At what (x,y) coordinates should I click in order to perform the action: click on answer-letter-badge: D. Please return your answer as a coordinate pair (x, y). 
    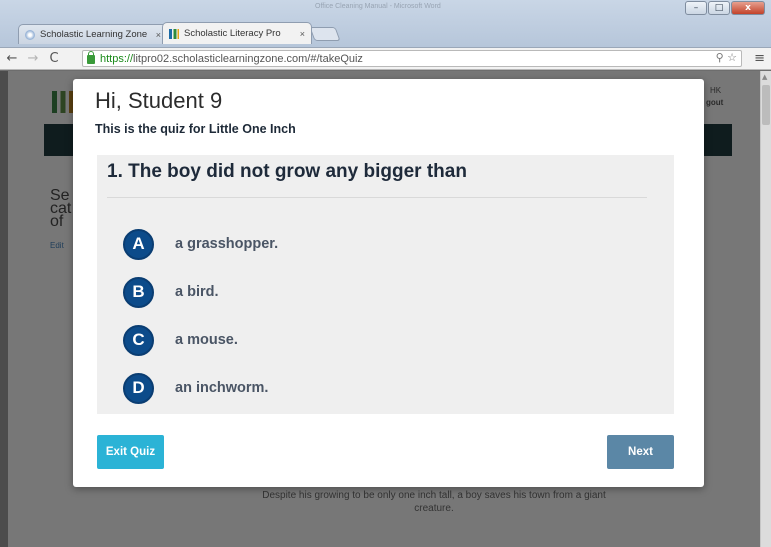
    Looking at the image, I should click on (138, 388).